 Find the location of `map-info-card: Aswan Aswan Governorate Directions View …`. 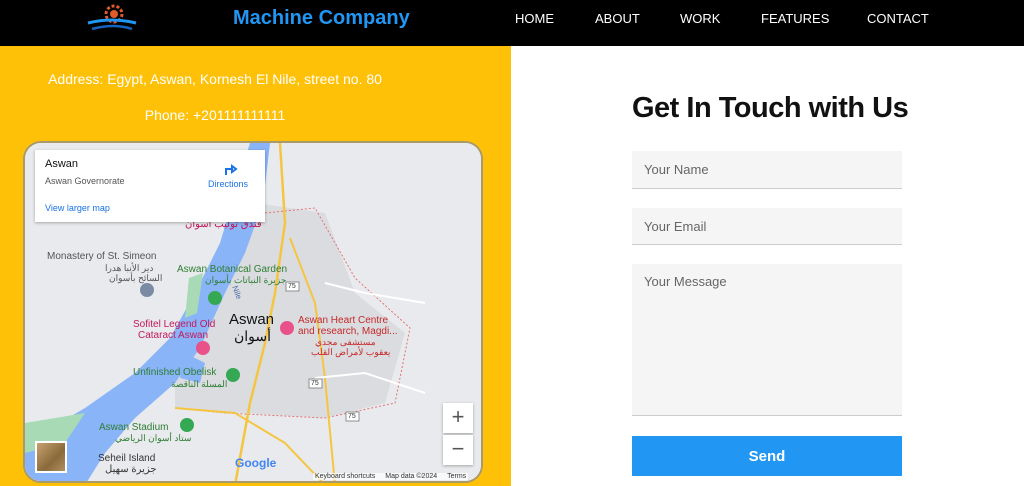

map-info-card: Aswan Aswan Governorate Directions View … is located at coordinates (150, 186).